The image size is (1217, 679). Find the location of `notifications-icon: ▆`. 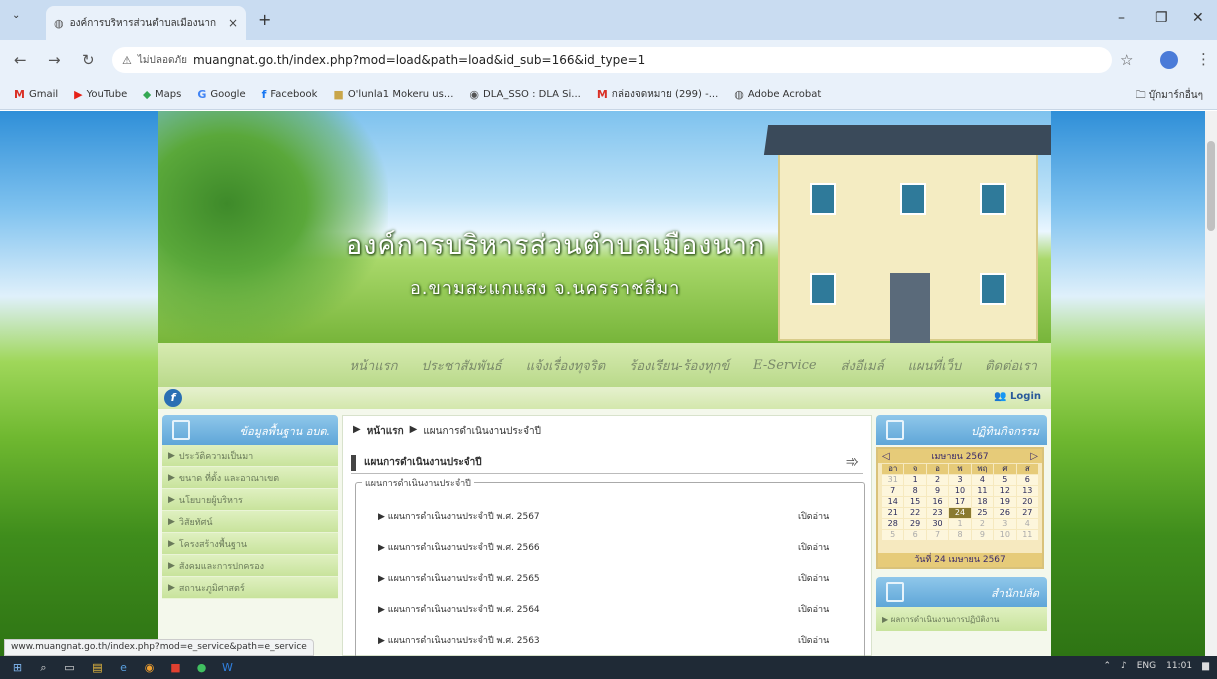

notifications-icon: ▆ is located at coordinates (1205, 666).